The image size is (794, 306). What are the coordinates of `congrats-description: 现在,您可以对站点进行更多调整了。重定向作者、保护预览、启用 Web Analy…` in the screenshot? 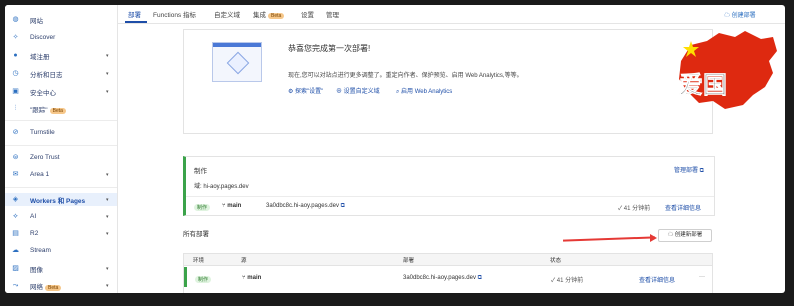 It's located at (405, 76).